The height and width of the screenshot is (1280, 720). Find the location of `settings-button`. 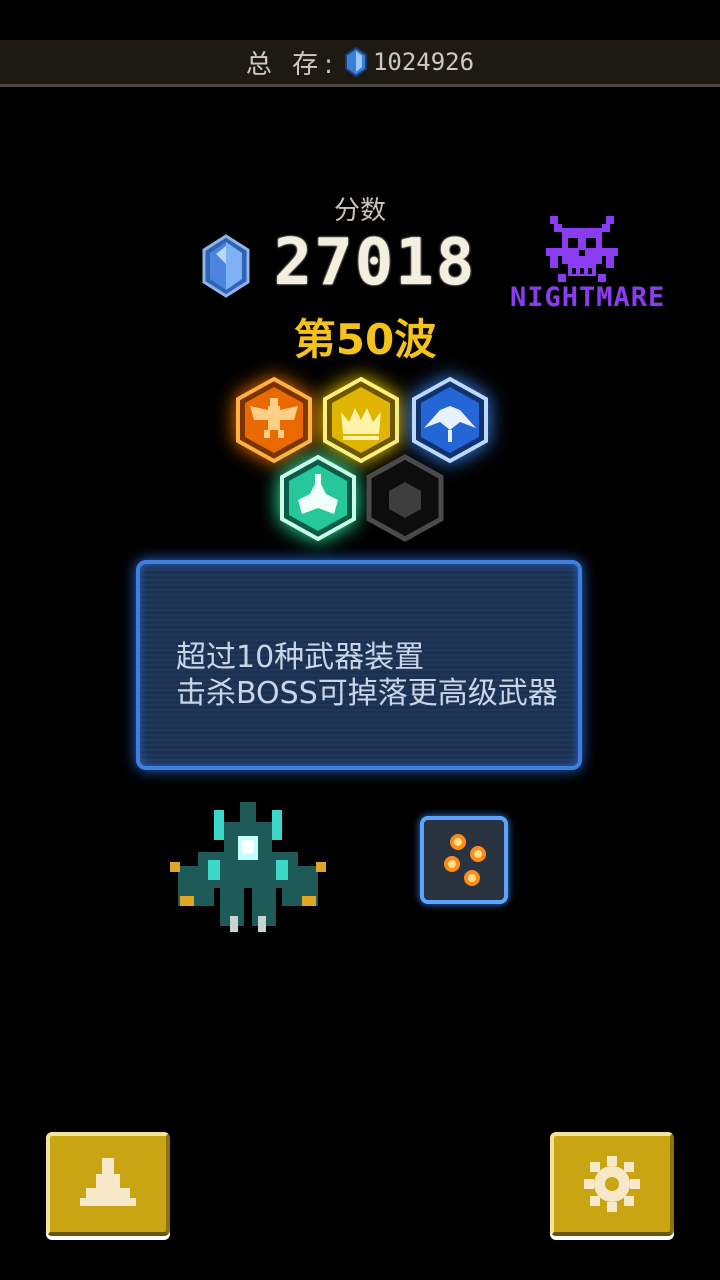

settings-button is located at coordinates (612, 1184).